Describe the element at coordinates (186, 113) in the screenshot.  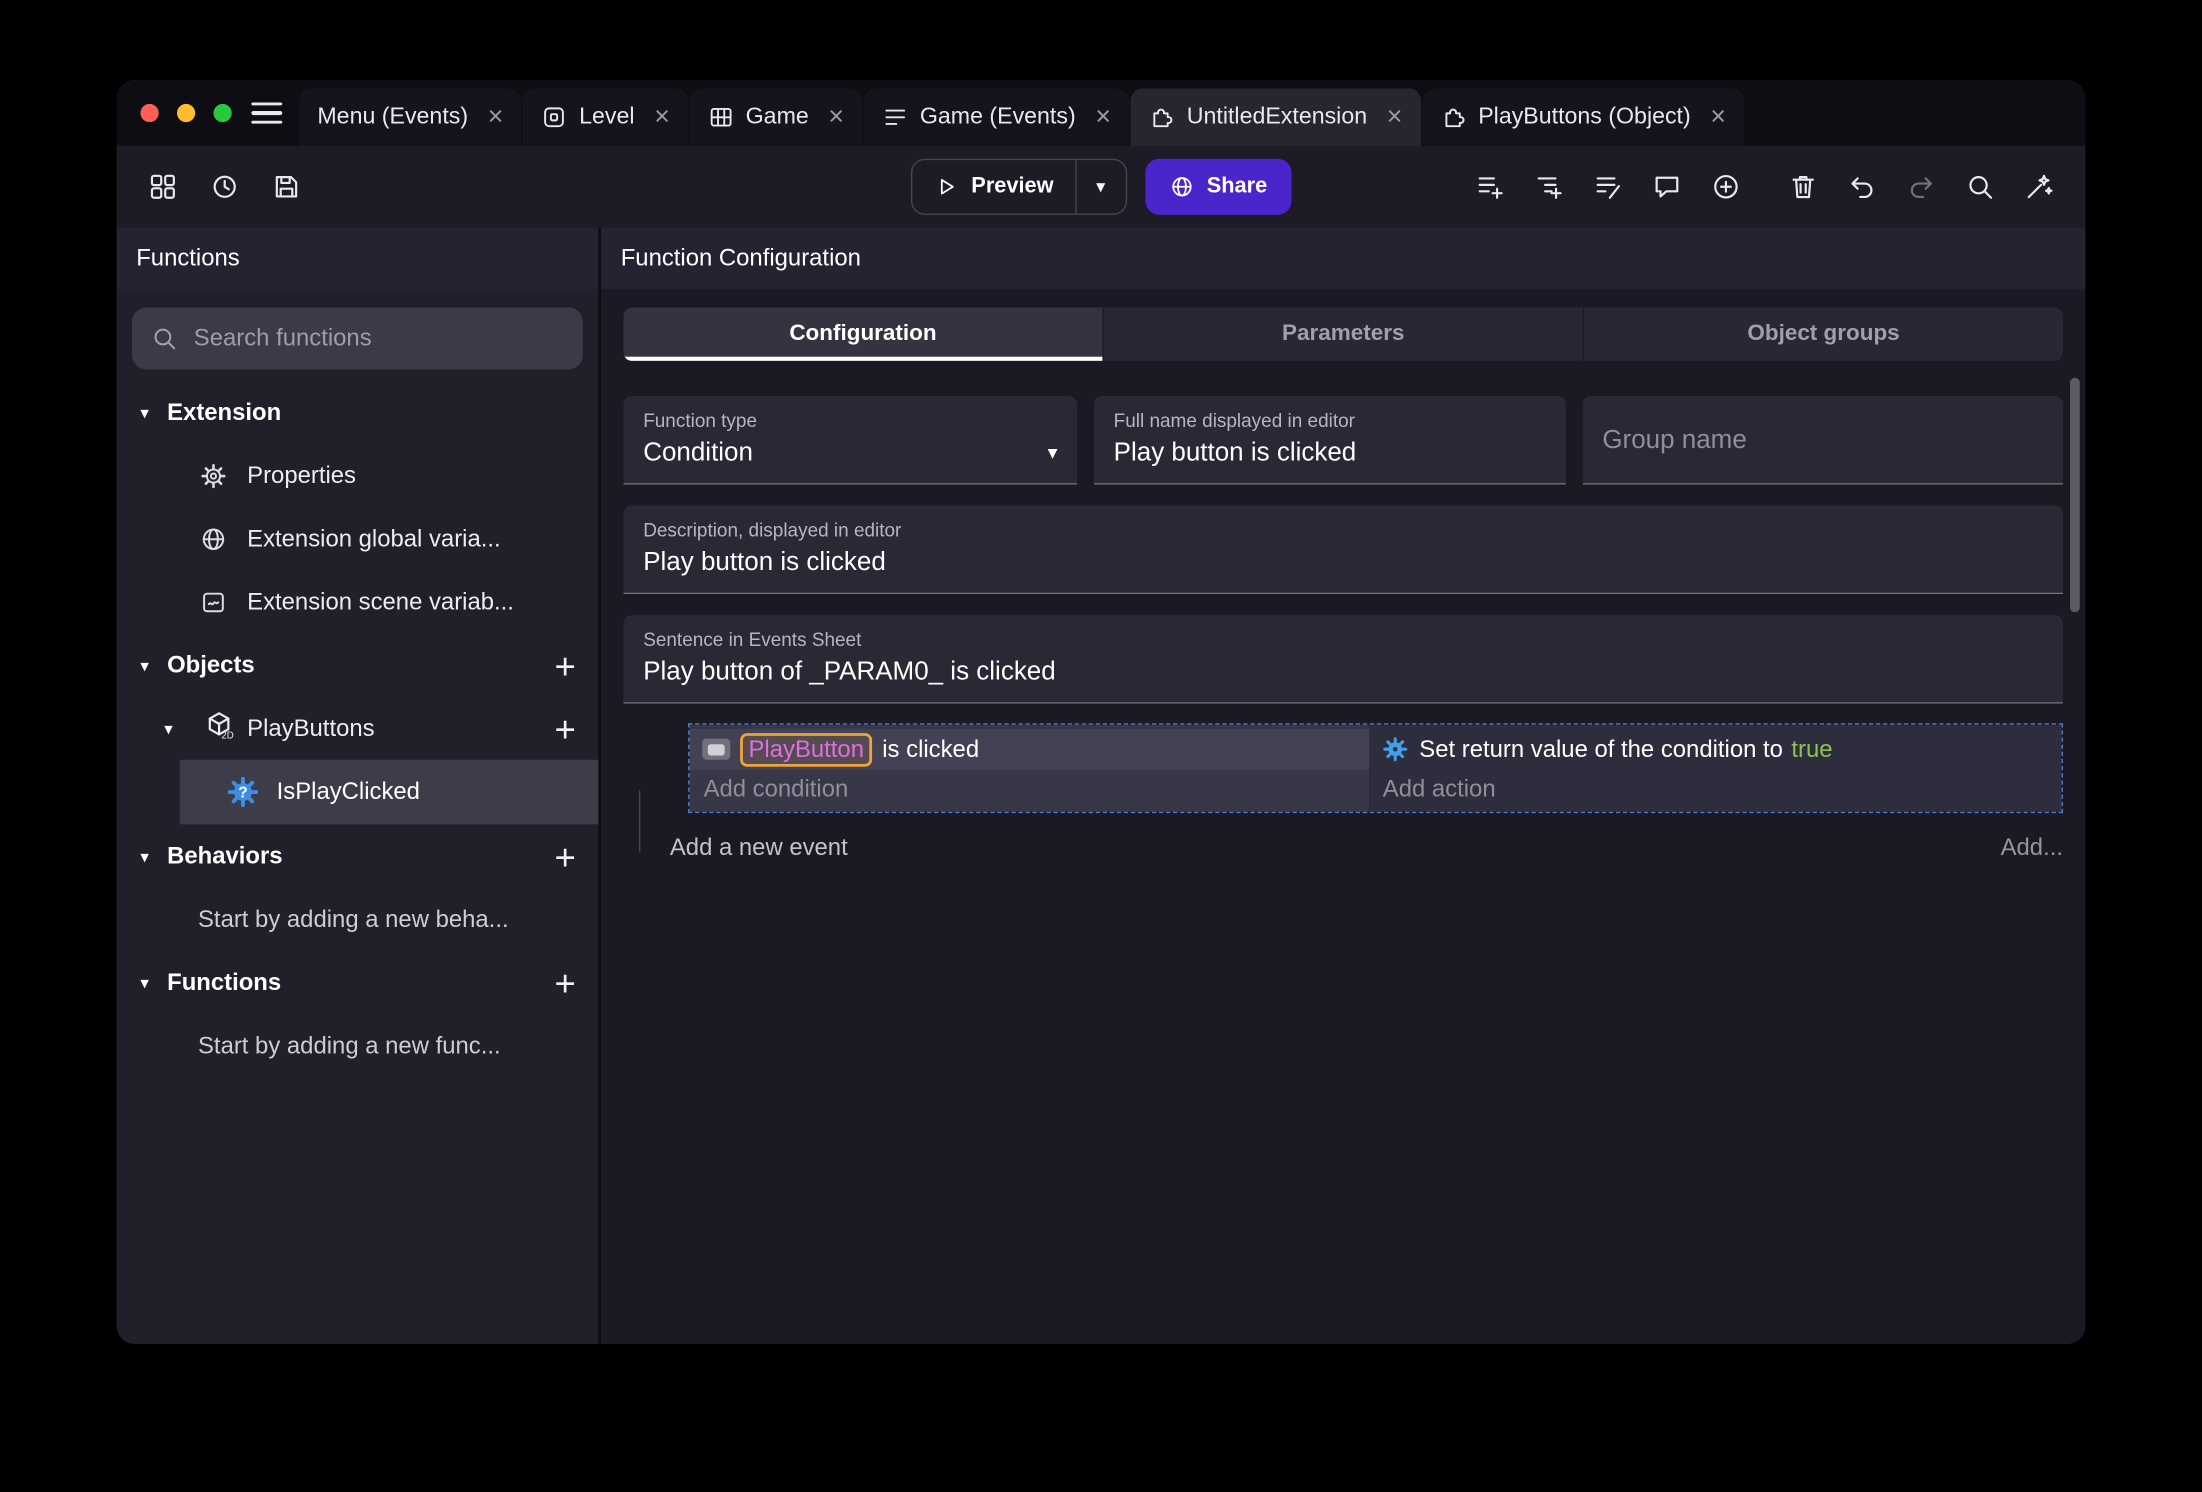
I see `minimize-window-button` at that location.